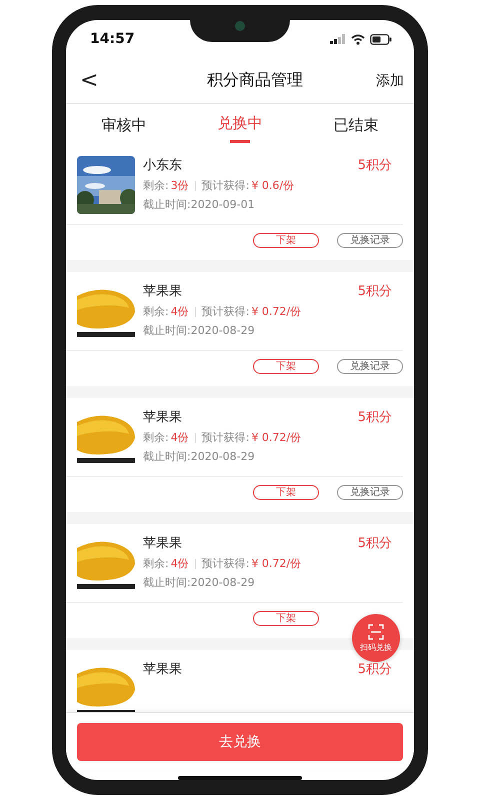 The height and width of the screenshot is (800, 480). What do you see at coordinates (358, 39) in the screenshot?
I see `wifi-icon` at bounding box center [358, 39].